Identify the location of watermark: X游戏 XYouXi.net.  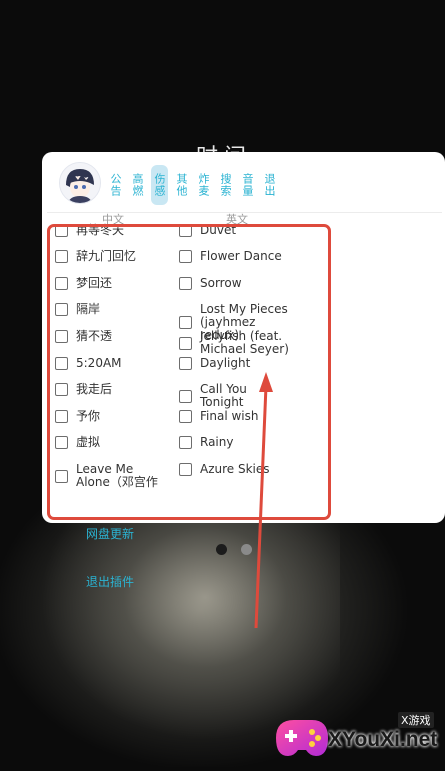
(357, 737).